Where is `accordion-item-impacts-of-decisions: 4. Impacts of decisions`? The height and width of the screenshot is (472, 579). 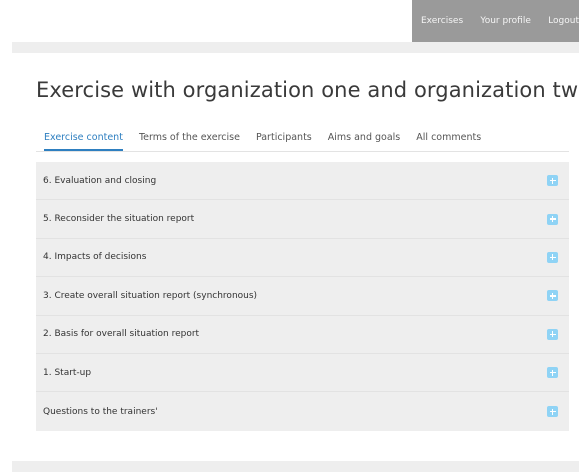 accordion-item-impacts-of-decisions: 4. Impacts of decisions is located at coordinates (302, 258).